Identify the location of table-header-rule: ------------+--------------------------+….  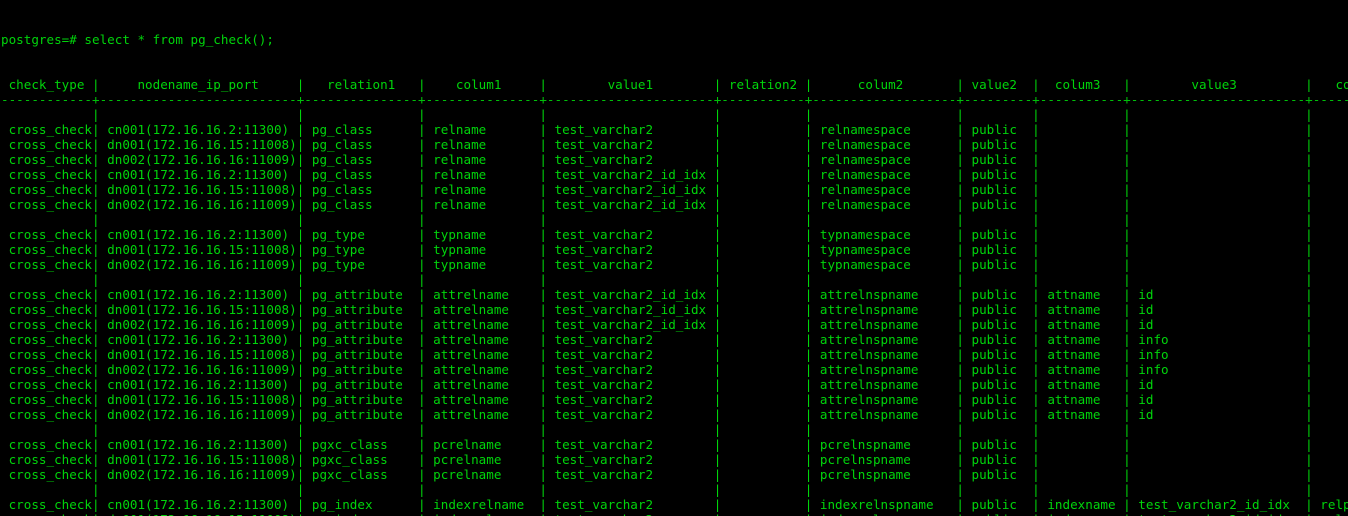
(674, 99).